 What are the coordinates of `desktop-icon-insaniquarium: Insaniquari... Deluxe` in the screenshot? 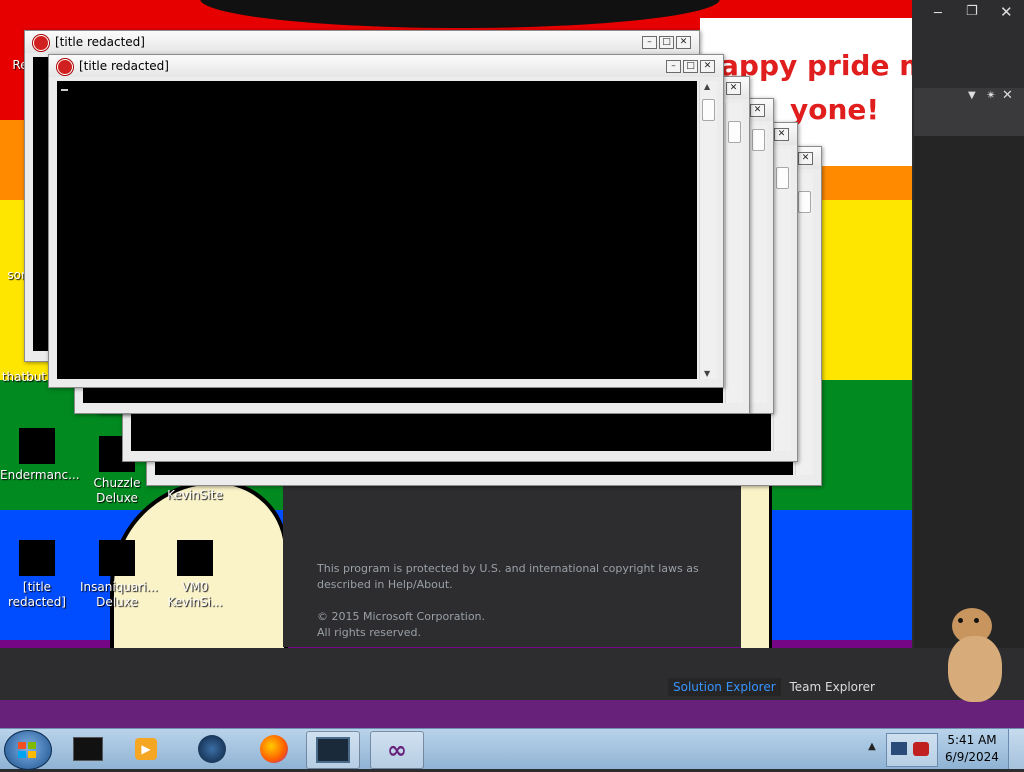 It's located at (119, 575).